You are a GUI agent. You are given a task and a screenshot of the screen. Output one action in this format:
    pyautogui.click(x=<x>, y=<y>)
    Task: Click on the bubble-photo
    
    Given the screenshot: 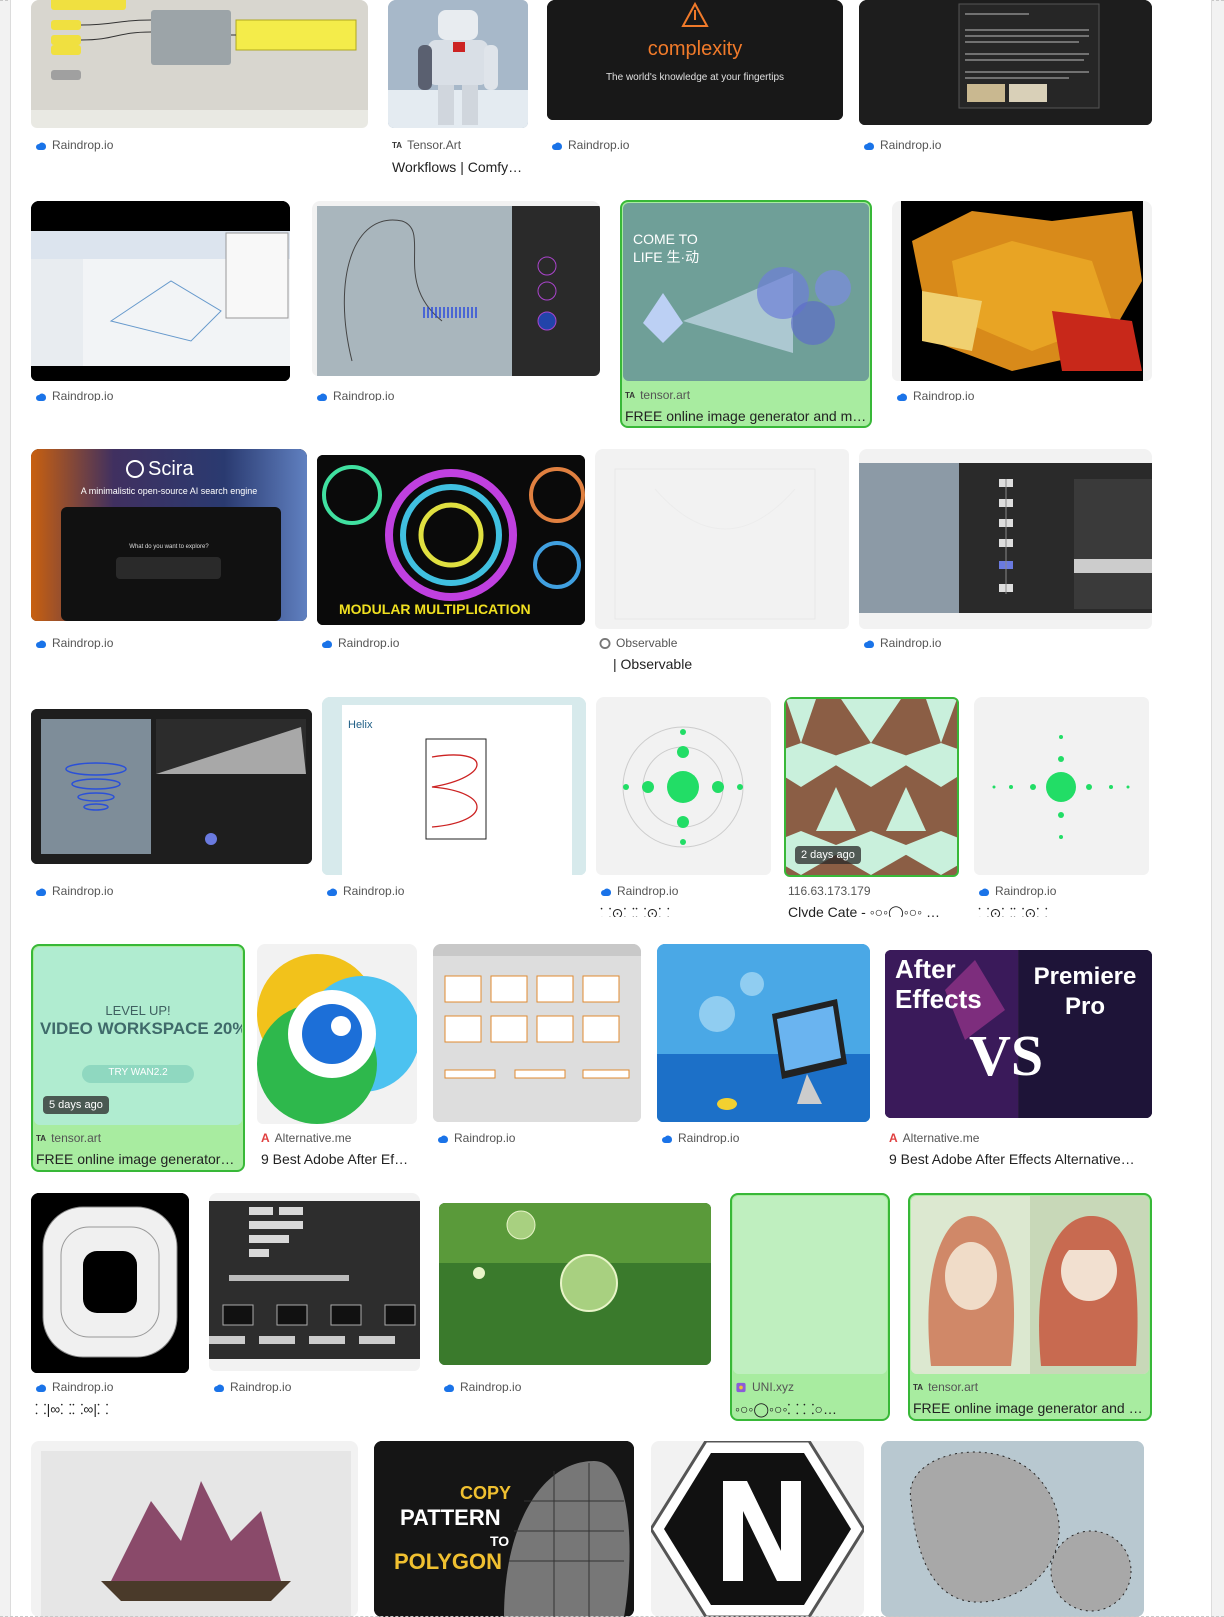 What is the action you would take?
    pyautogui.click(x=575, y=1284)
    